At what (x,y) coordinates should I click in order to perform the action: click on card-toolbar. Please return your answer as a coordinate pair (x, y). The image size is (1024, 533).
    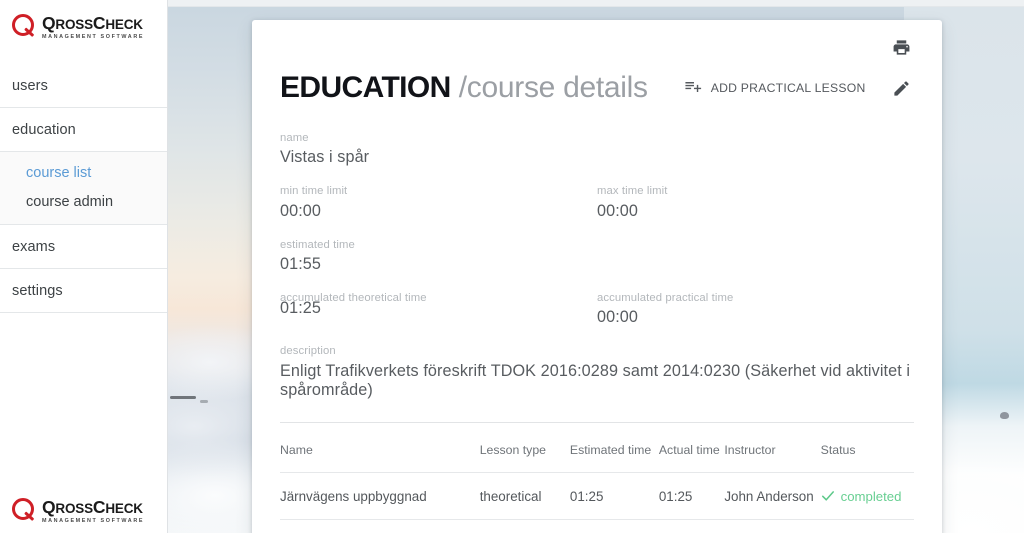
    Looking at the image, I should click on (597, 40).